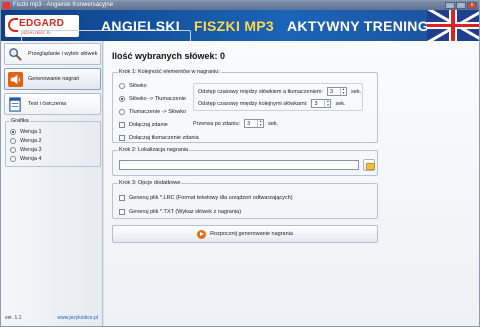 The image size is (480, 327). What do you see at coordinates (31, 149) in the screenshot?
I see `radio-label: Wersja 3` at bounding box center [31, 149].